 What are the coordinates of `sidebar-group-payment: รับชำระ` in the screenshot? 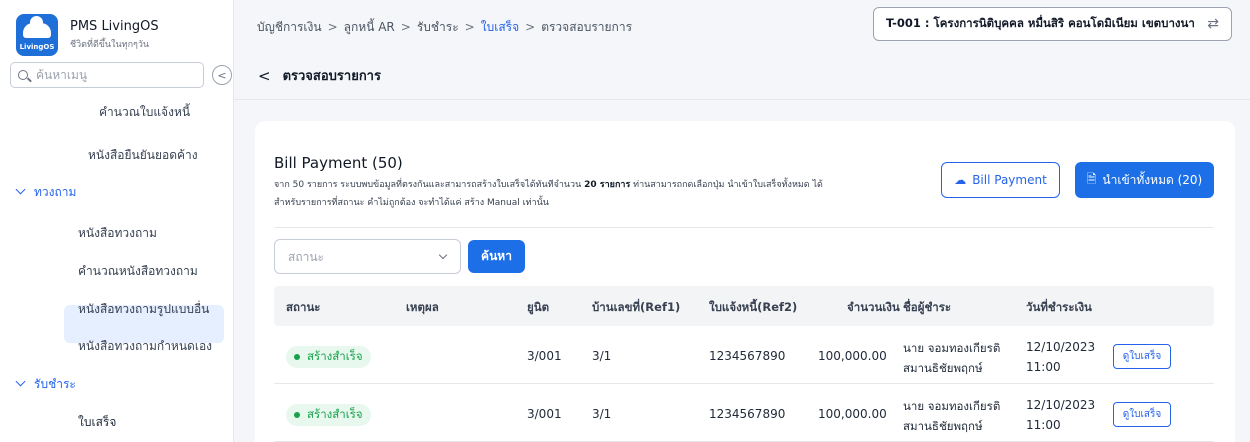 It's located at (45, 384).